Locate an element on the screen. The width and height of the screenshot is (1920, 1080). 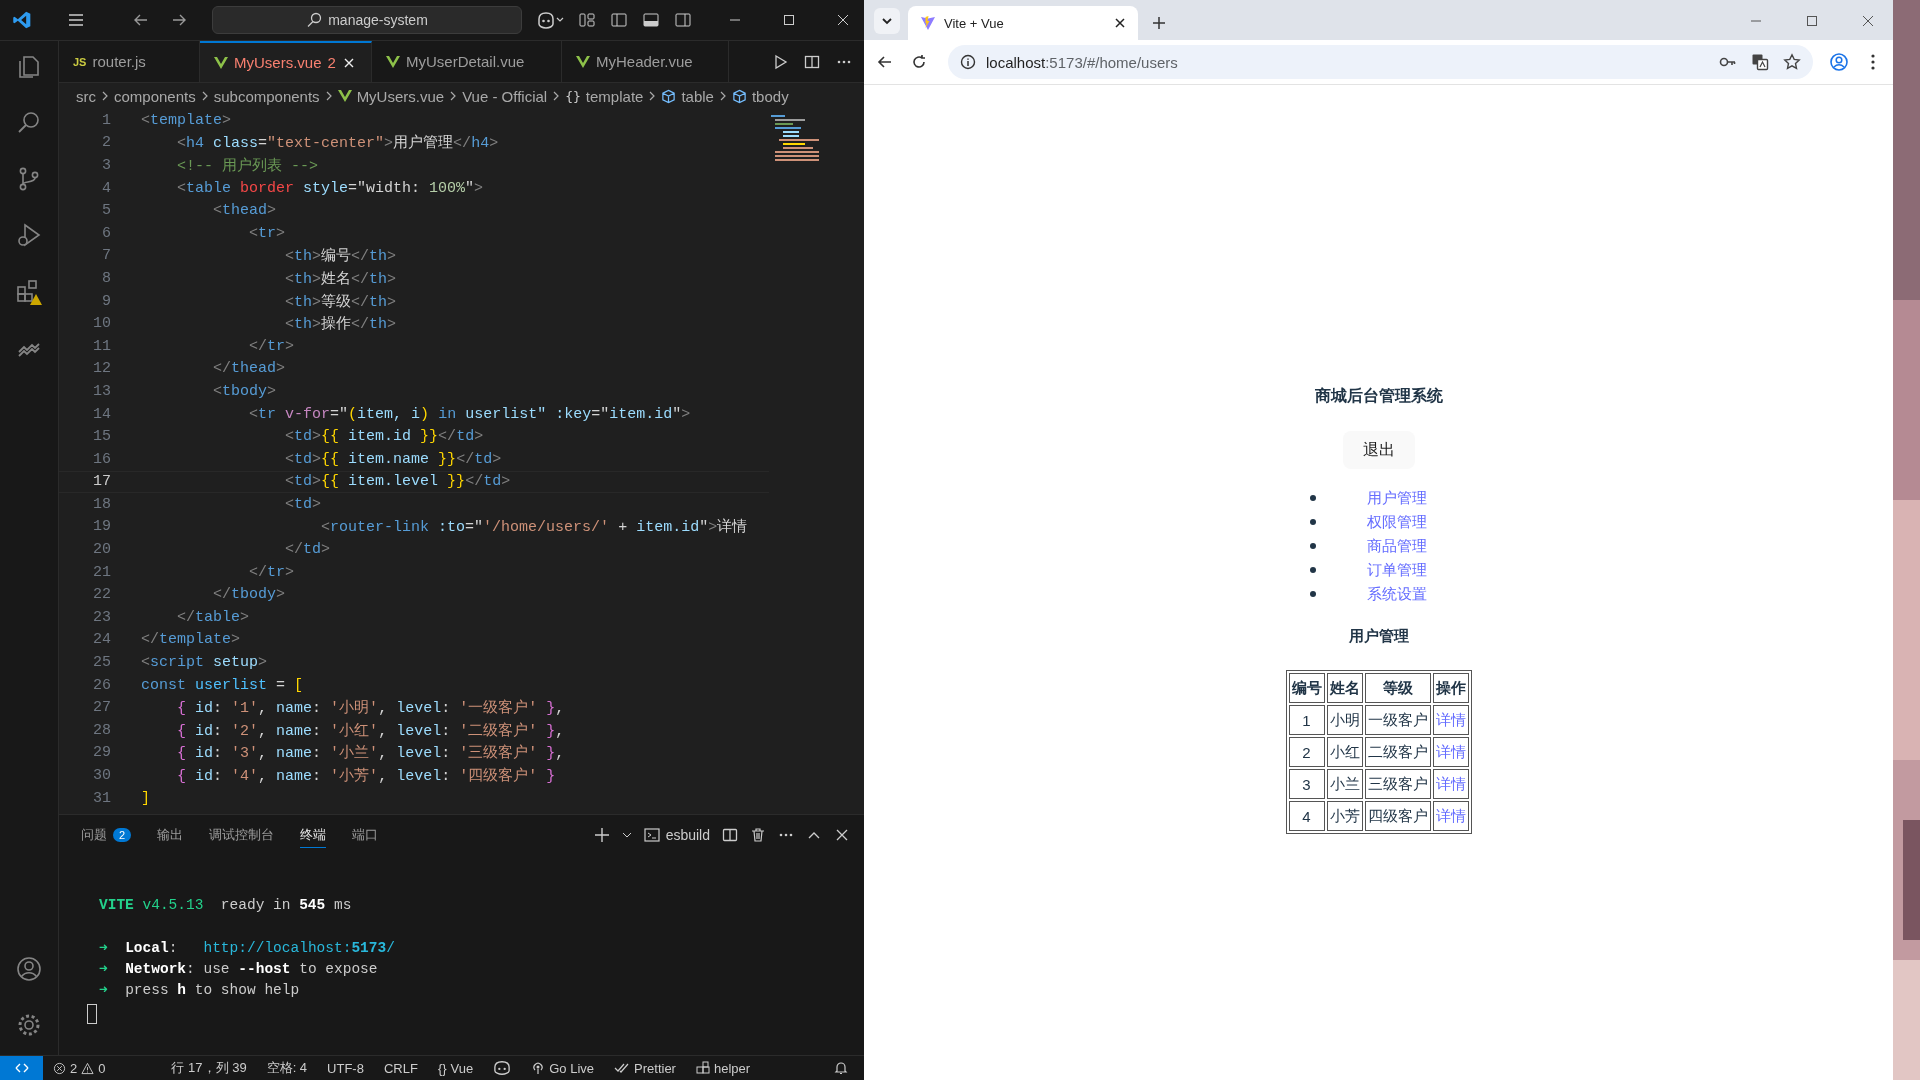
breadcrumb-item: subcomponents is located at coordinates (266, 96).